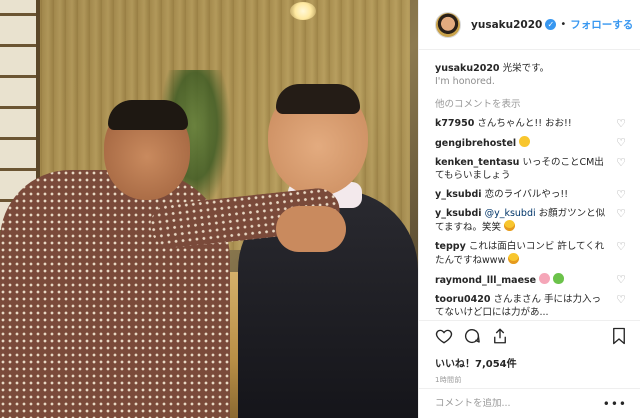 This screenshot has width=640, height=418. I want to click on avatar, so click(448, 24).